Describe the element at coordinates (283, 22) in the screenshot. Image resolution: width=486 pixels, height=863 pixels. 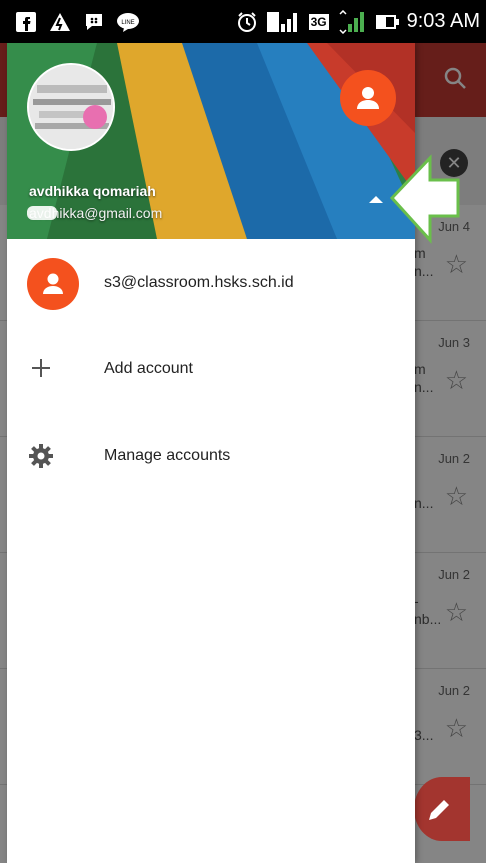
I see `signal-icon` at that location.